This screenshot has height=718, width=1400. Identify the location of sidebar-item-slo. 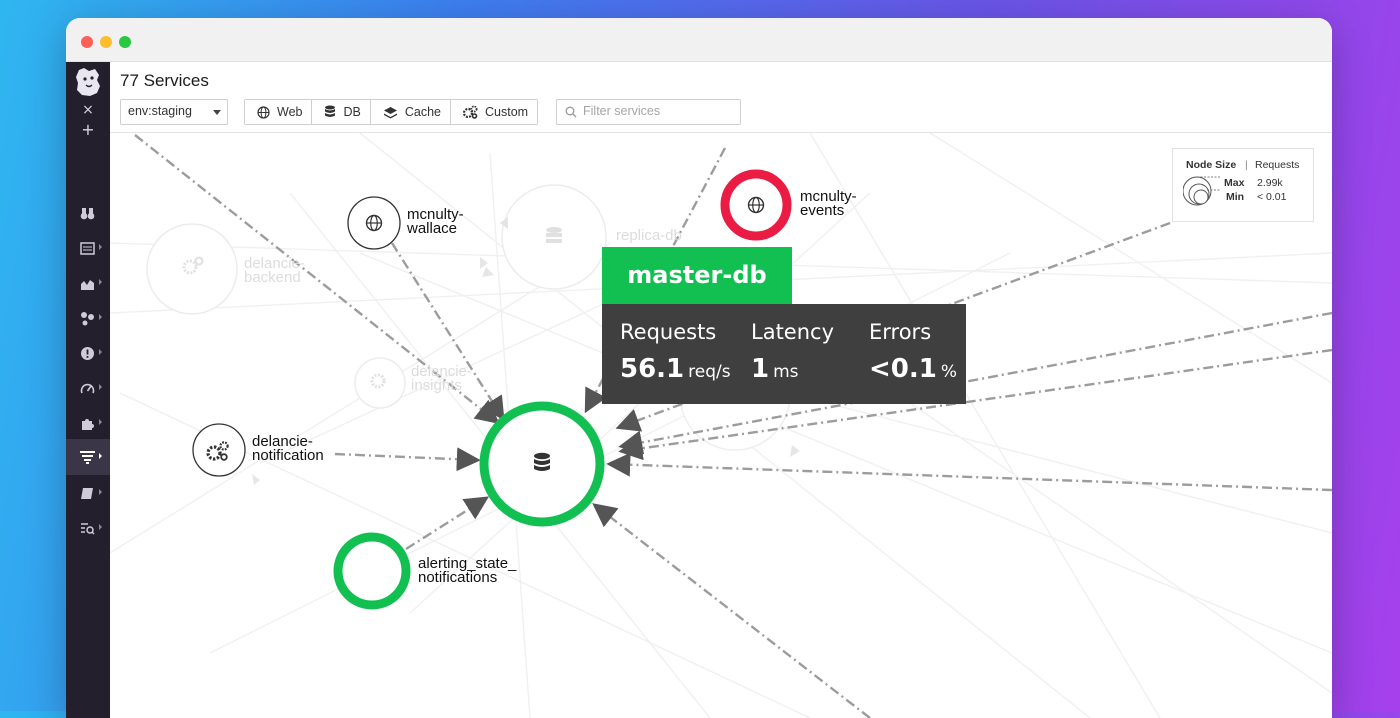
(88, 389).